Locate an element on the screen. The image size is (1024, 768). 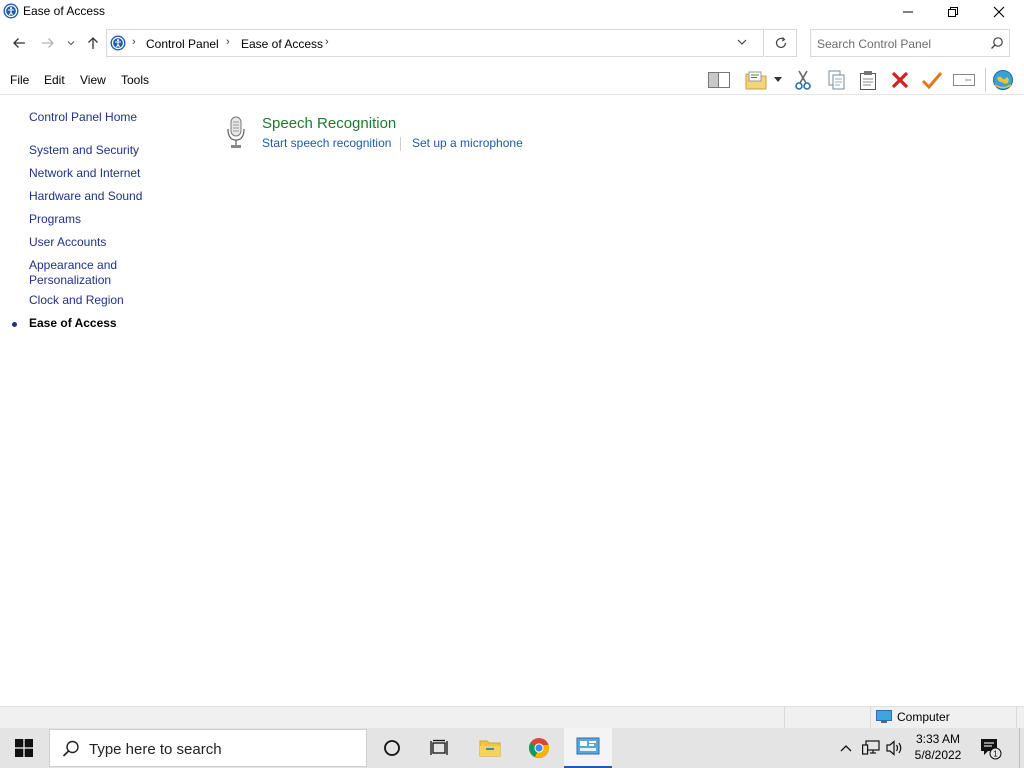
control-panel-app-icon is located at coordinates (588, 746).